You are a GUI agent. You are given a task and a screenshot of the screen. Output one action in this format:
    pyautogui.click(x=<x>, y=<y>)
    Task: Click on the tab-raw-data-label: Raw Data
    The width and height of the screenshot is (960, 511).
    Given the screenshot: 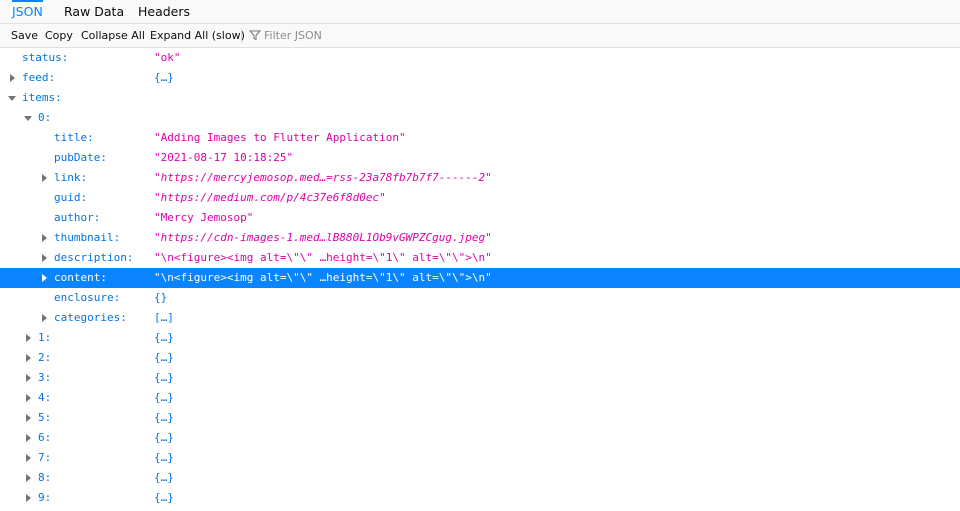 What is the action you would take?
    pyautogui.click(x=94, y=11)
    